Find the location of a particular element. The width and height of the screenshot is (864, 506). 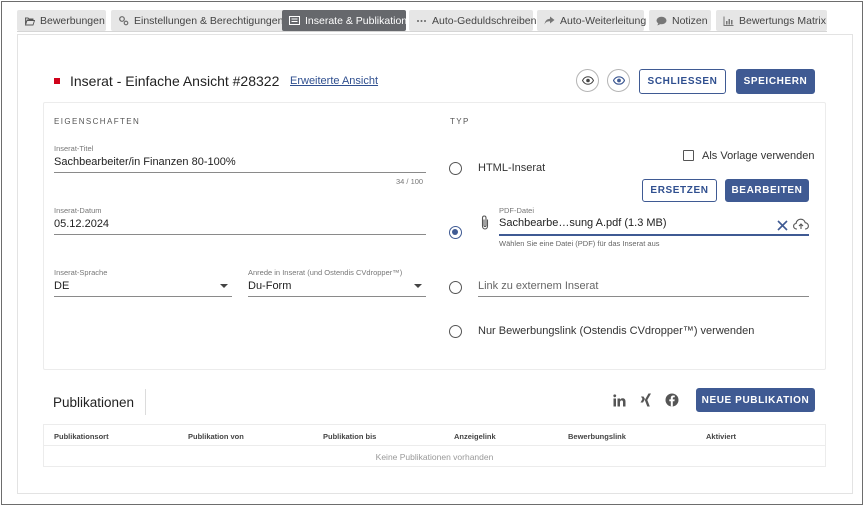

newspaper-icon is located at coordinates (294, 20).